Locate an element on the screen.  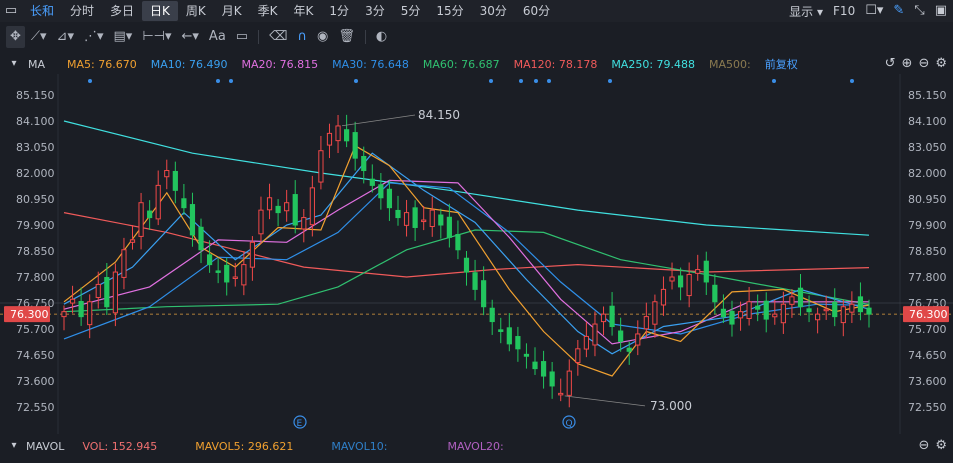
tab-6: 季K is located at coordinates (268, 11).